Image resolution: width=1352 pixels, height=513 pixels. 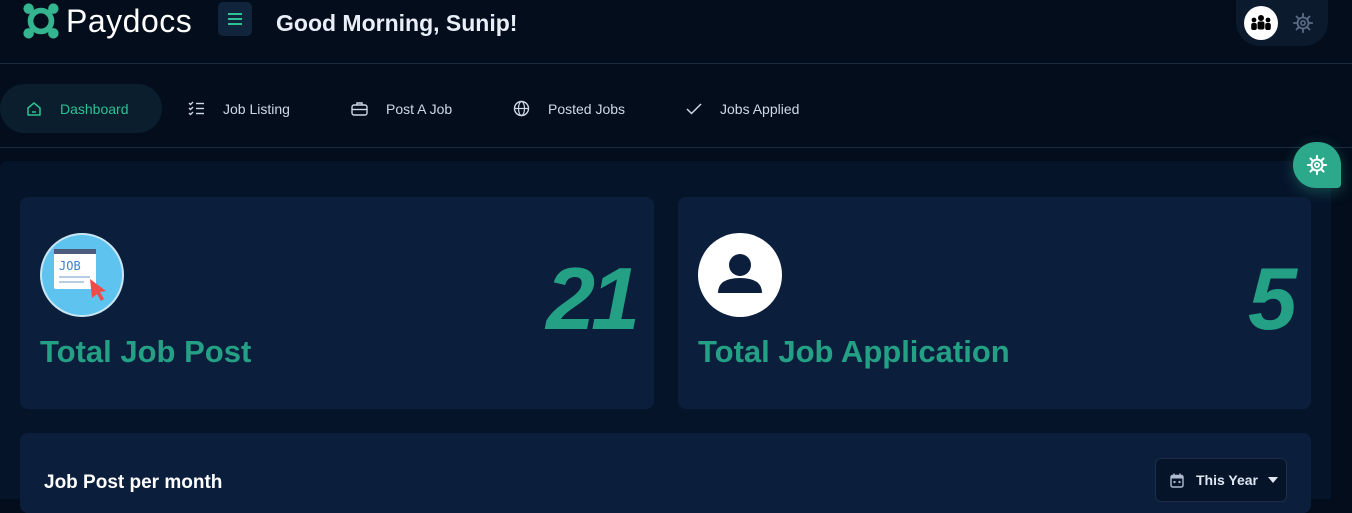 I want to click on nav-item-label: Job Listing, so click(x=256, y=108).